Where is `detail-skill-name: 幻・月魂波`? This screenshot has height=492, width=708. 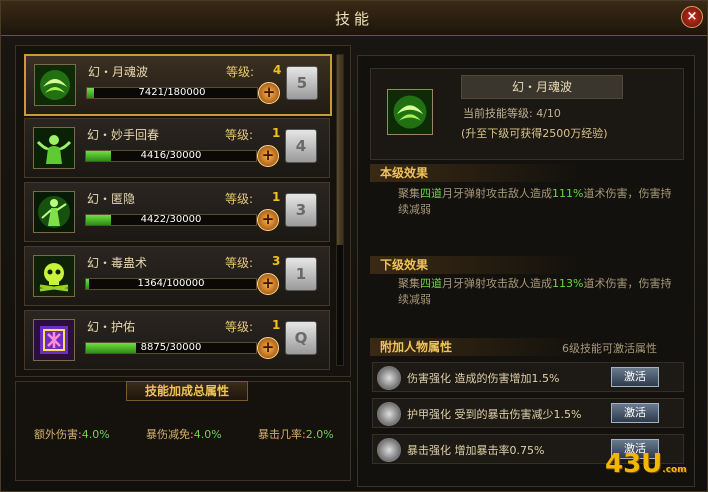
detail-skill-name: 幻・月魂波 is located at coordinates (542, 87).